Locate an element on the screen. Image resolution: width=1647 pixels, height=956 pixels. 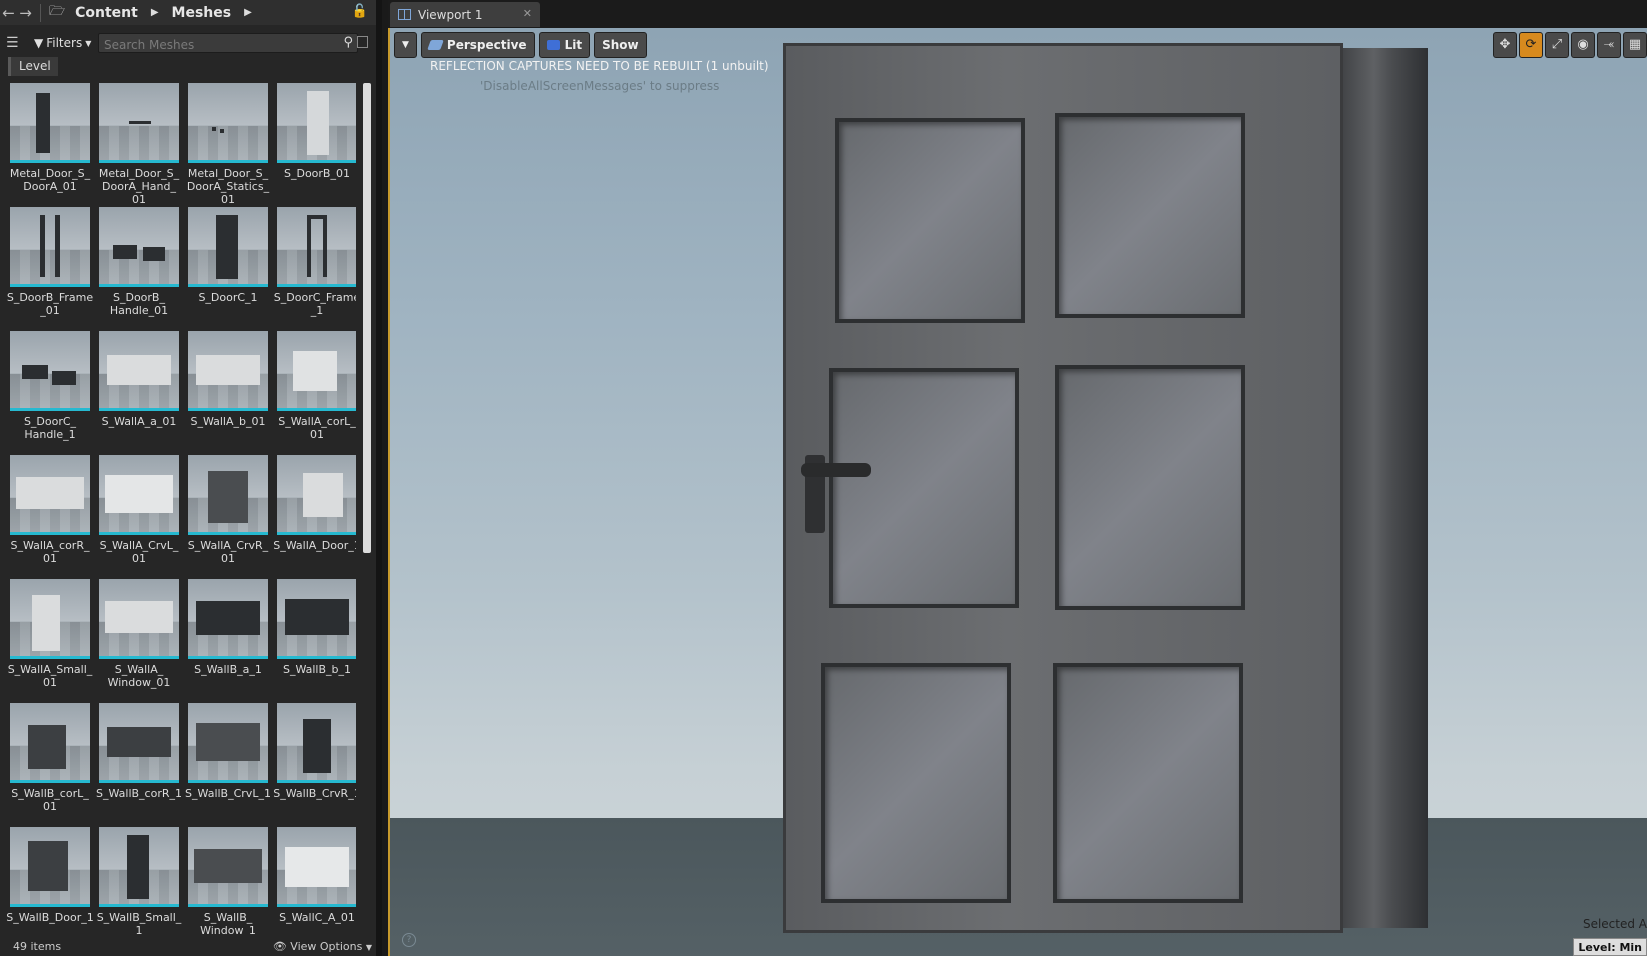
help-icon: ? is located at coordinates (409, 940).